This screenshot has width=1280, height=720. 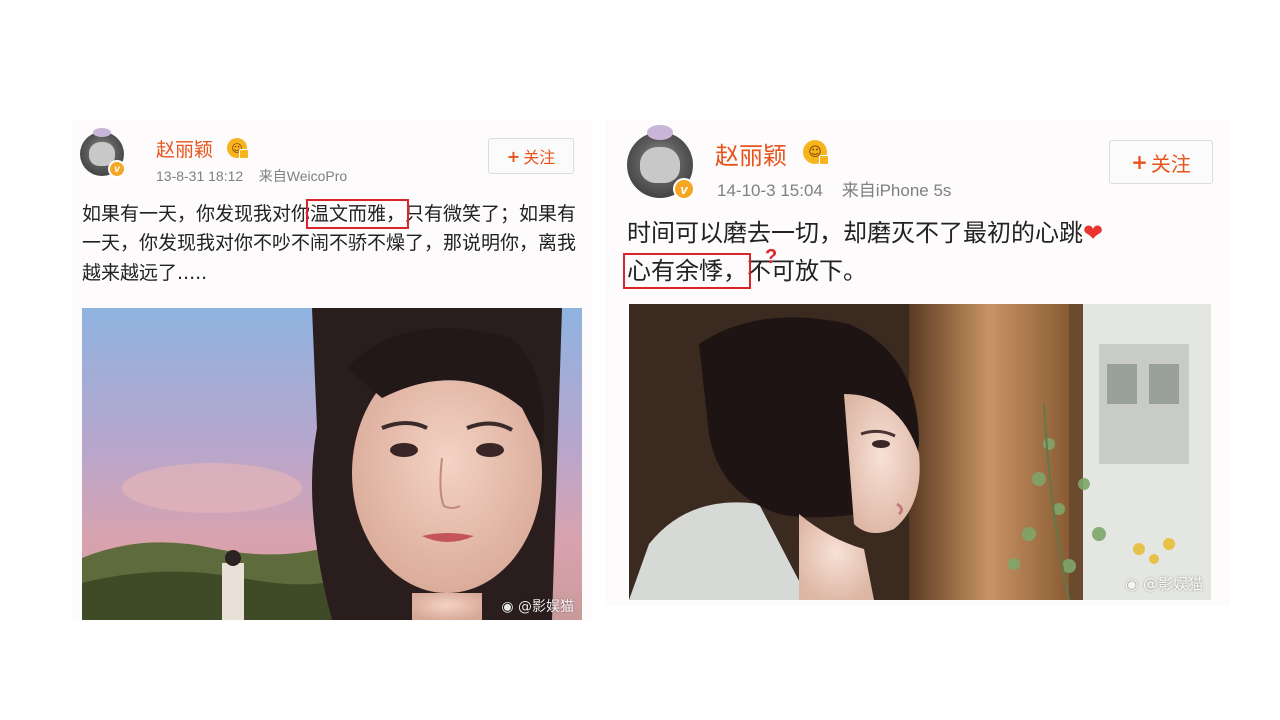 I want to click on question-mark-annotation: ?, so click(x=771, y=257).